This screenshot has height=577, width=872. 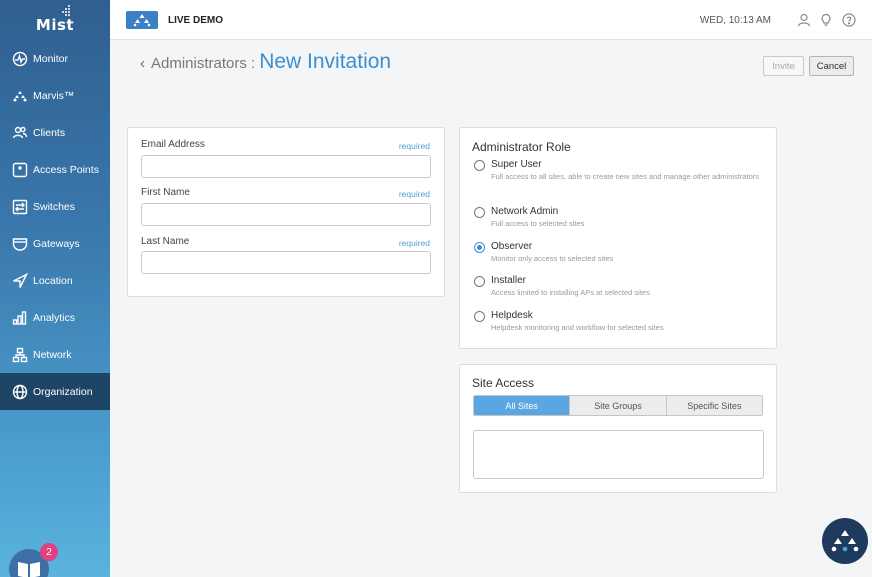 What do you see at coordinates (142, 20) in the screenshot?
I see `live-demo-logo-icon` at bounding box center [142, 20].